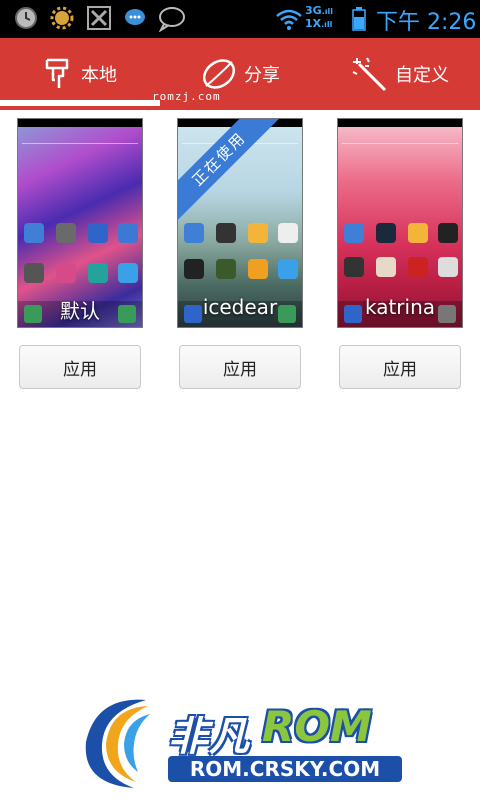 The image size is (480, 800). Describe the element at coordinates (80, 103) in the screenshot. I see `active-tab-indicator` at that location.